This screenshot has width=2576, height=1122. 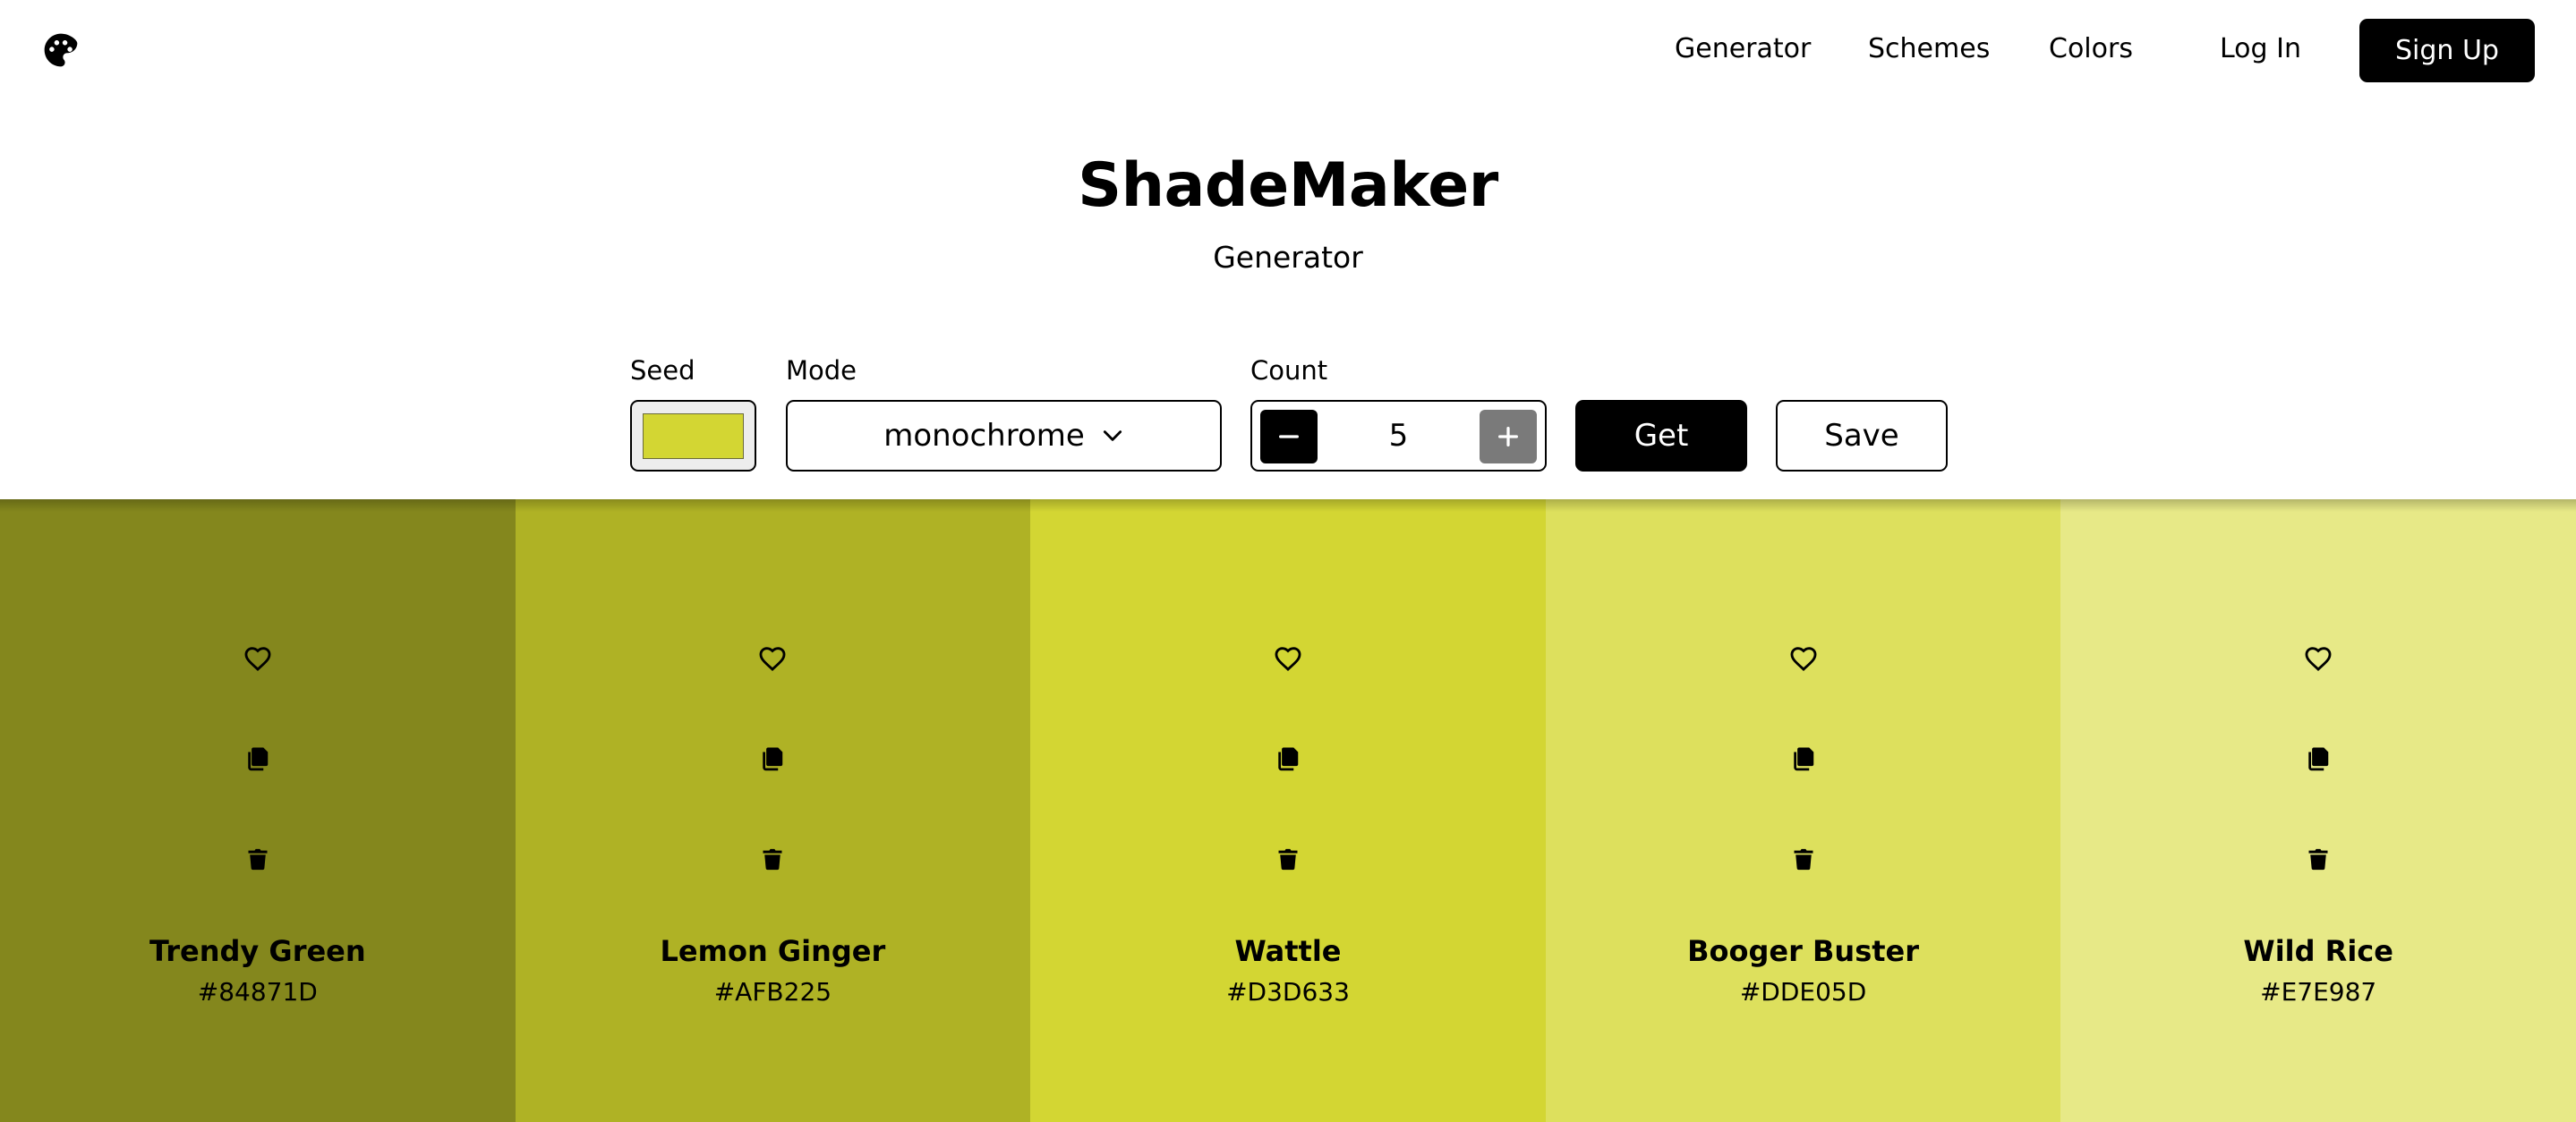 What do you see at coordinates (1743, 49) in the screenshot?
I see `nav-link-generator: Generator` at bounding box center [1743, 49].